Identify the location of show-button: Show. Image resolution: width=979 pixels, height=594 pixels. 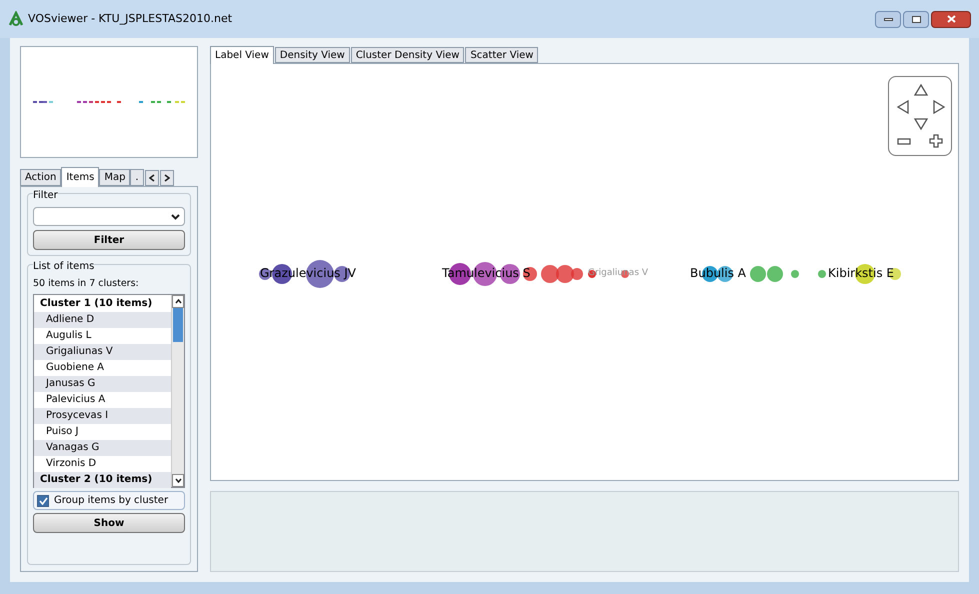
(109, 523).